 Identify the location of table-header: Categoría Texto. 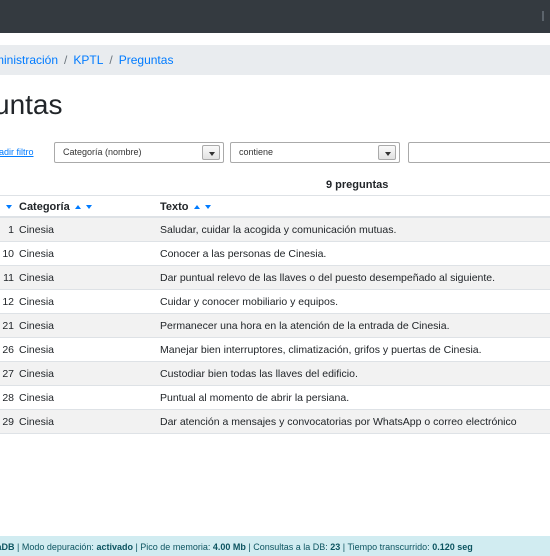
(275, 206).